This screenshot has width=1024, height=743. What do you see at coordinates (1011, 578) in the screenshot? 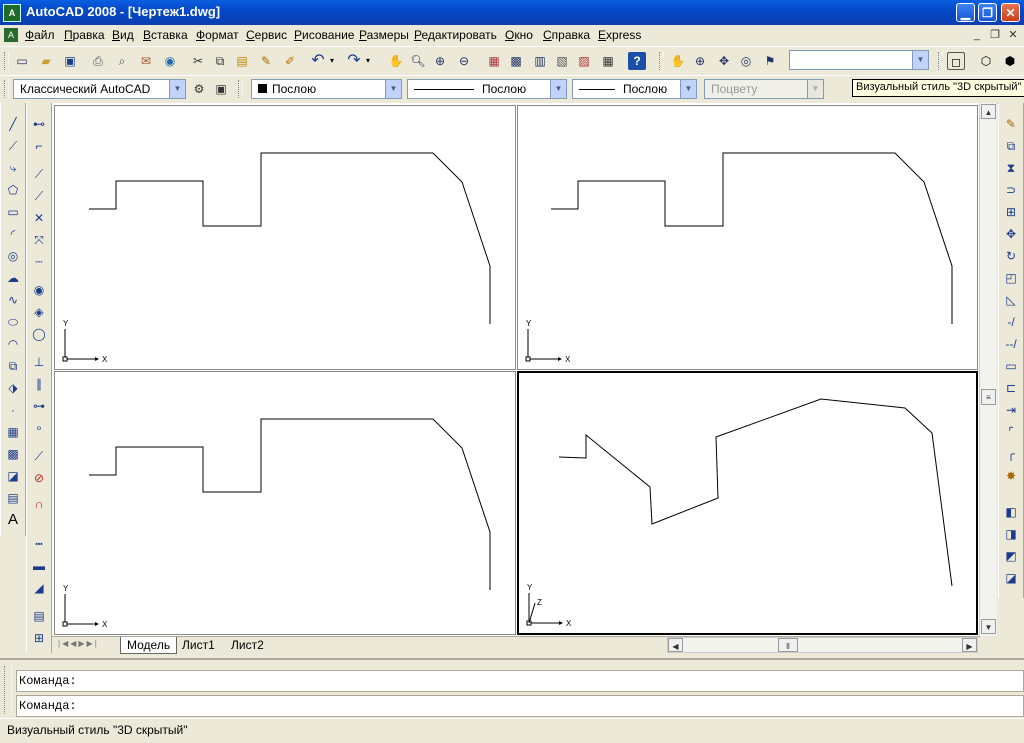
I see `send-under-icon: ◪` at bounding box center [1011, 578].